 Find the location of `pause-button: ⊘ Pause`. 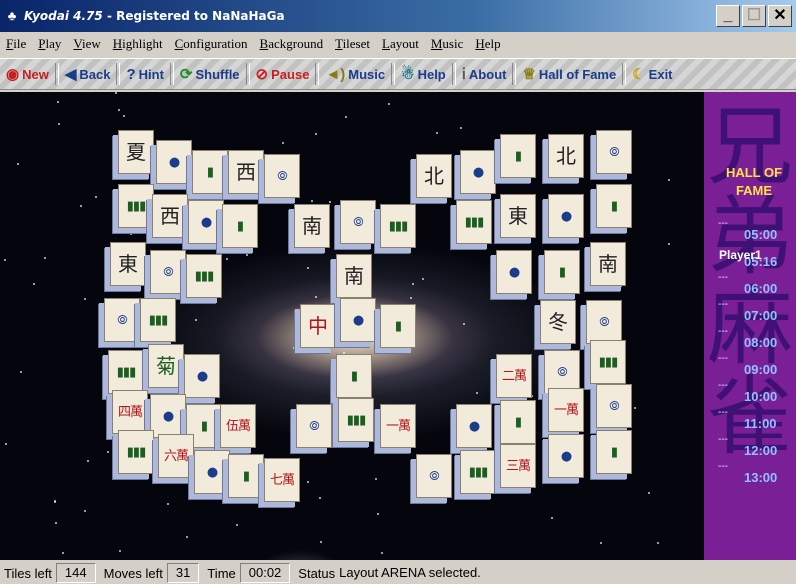

pause-button: ⊘ Pause is located at coordinates (283, 74).